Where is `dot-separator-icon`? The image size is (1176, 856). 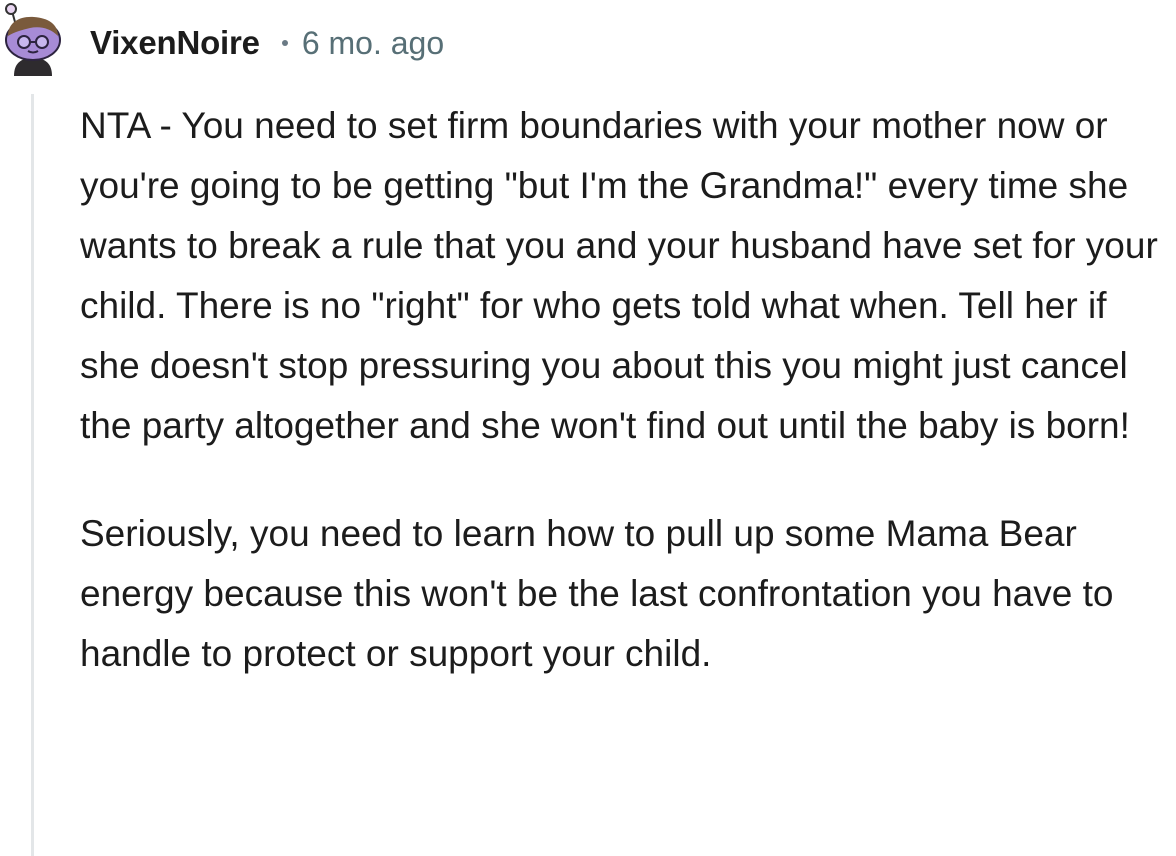
dot-separator-icon is located at coordinates (284, 43).